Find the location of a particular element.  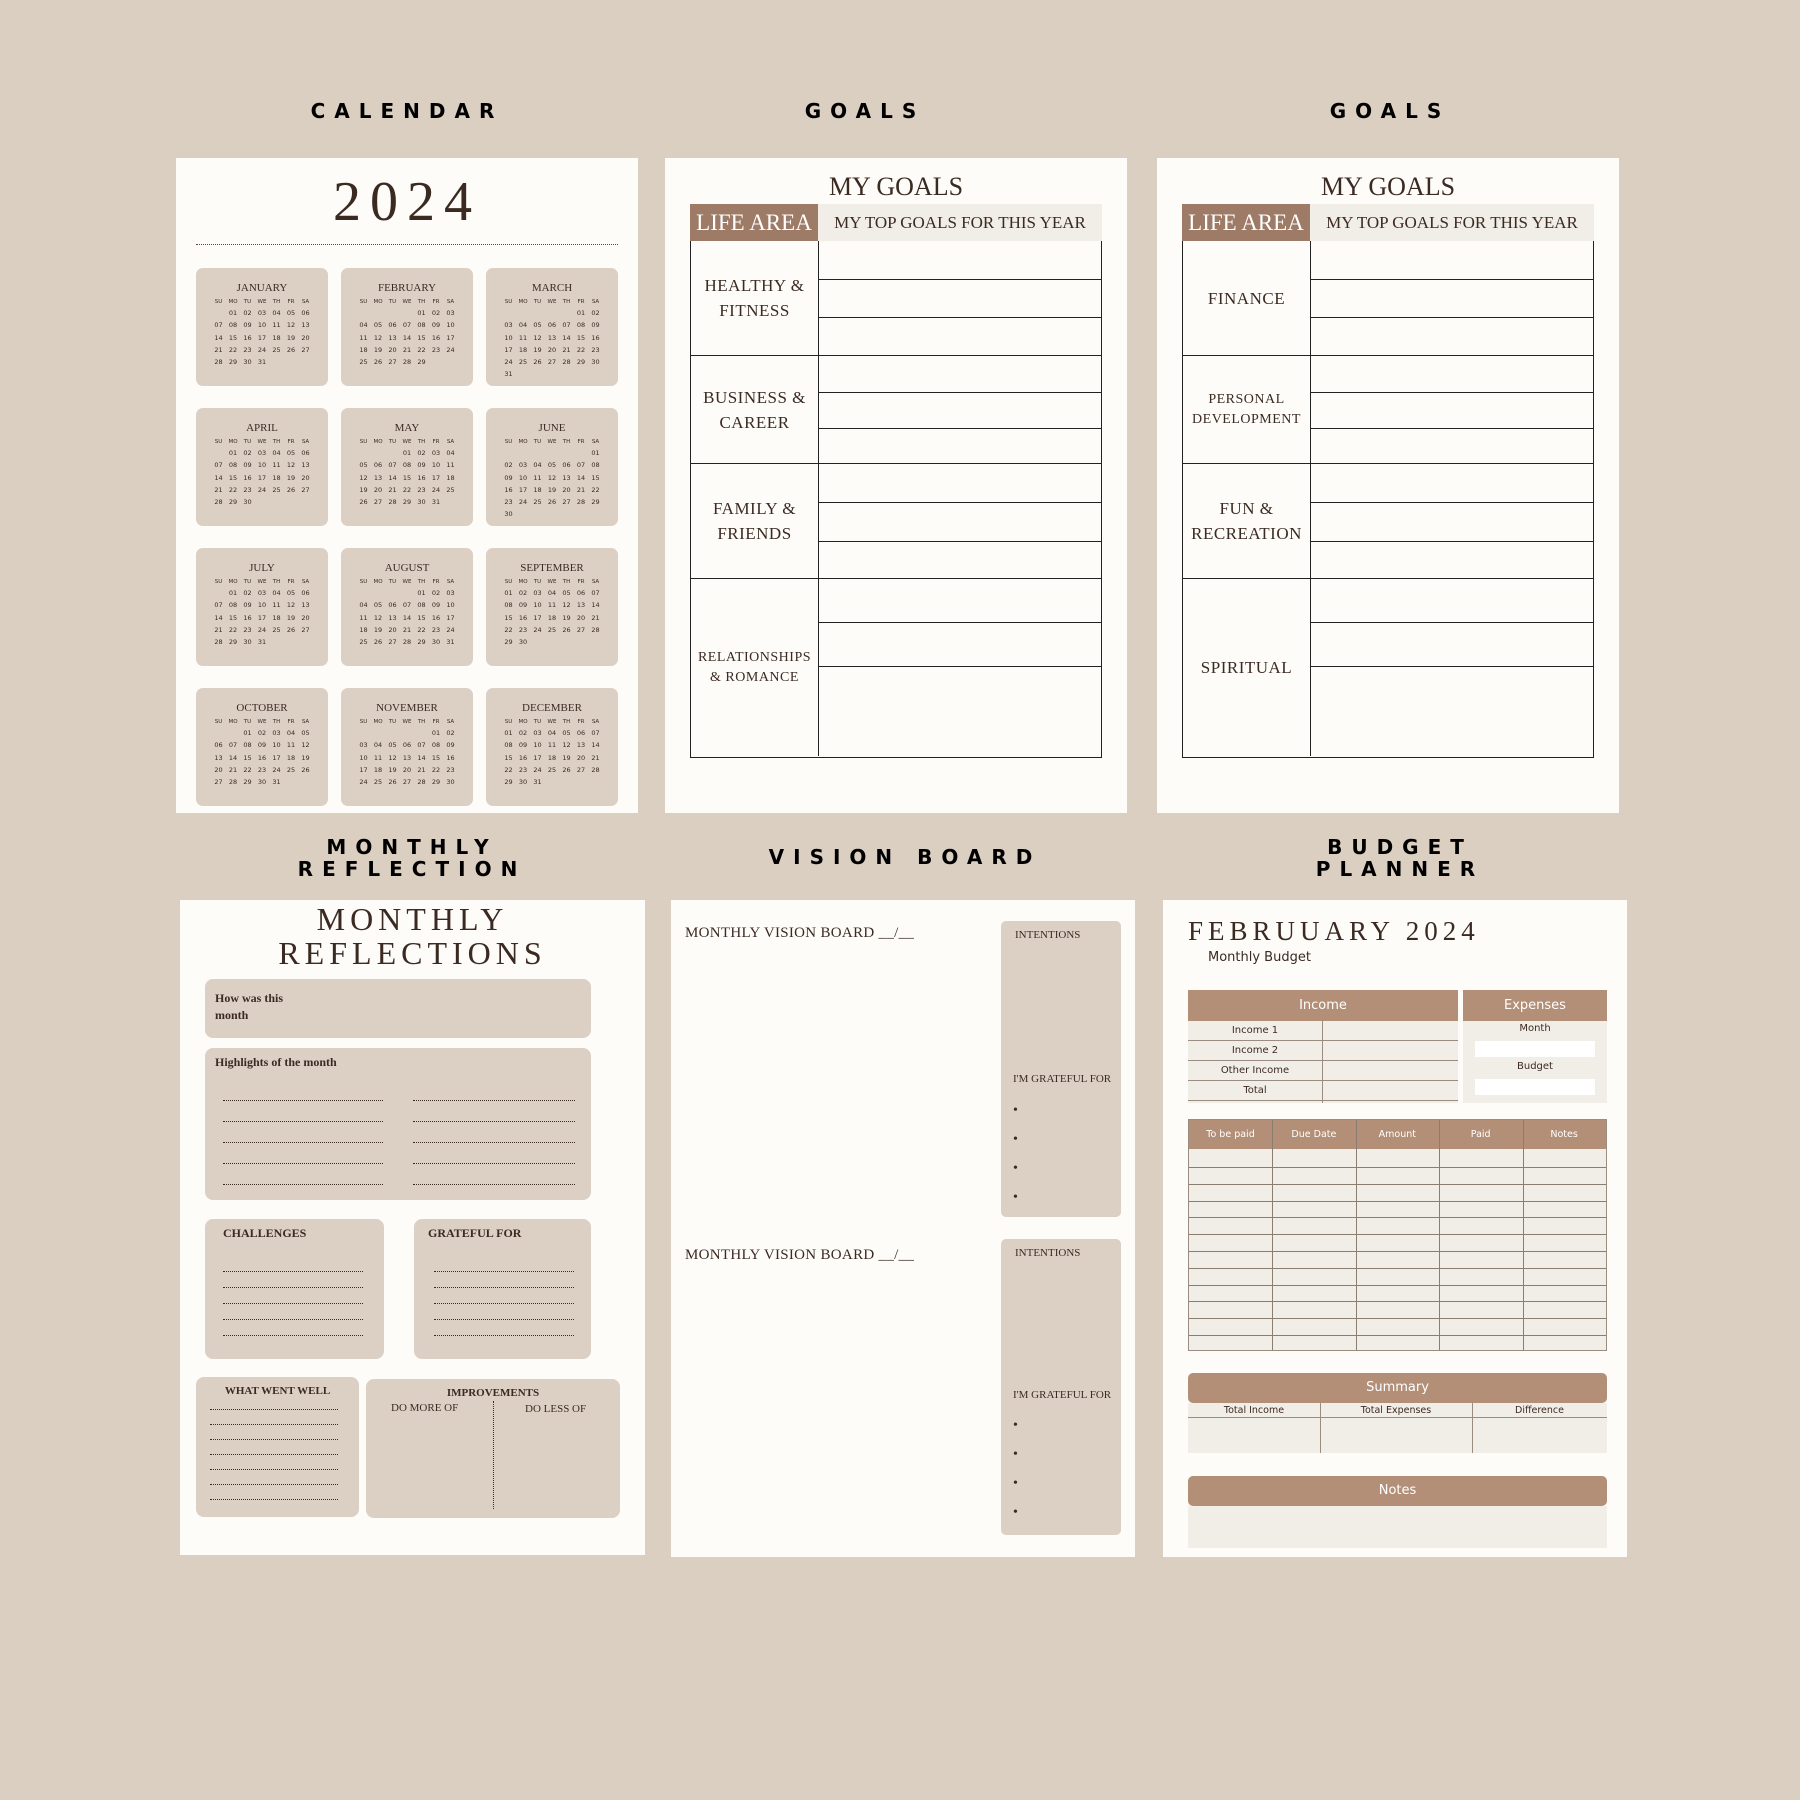

day-number: 12 is located at coordinates (291, 325).